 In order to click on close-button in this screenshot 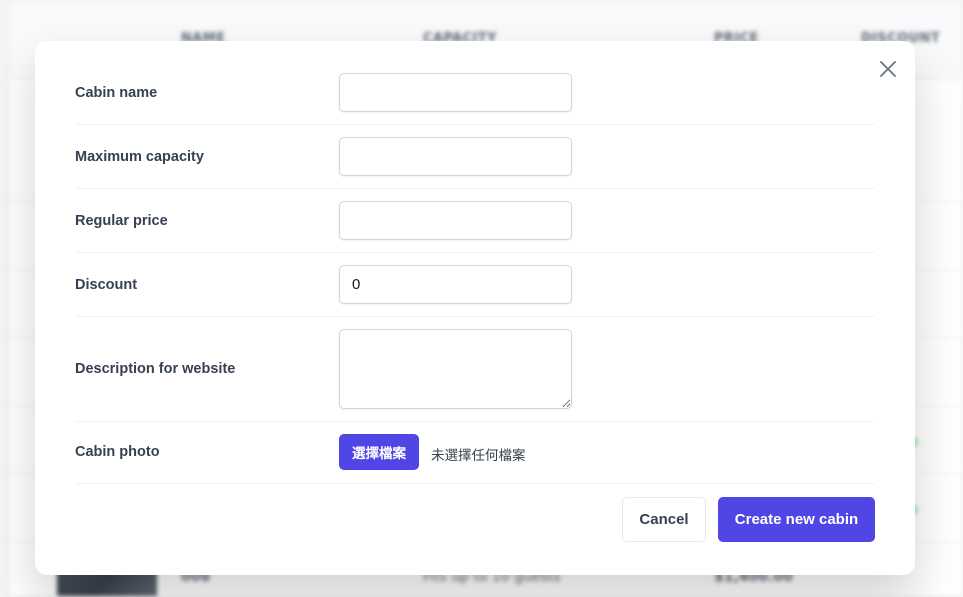, I will do `click(888, 69)`.